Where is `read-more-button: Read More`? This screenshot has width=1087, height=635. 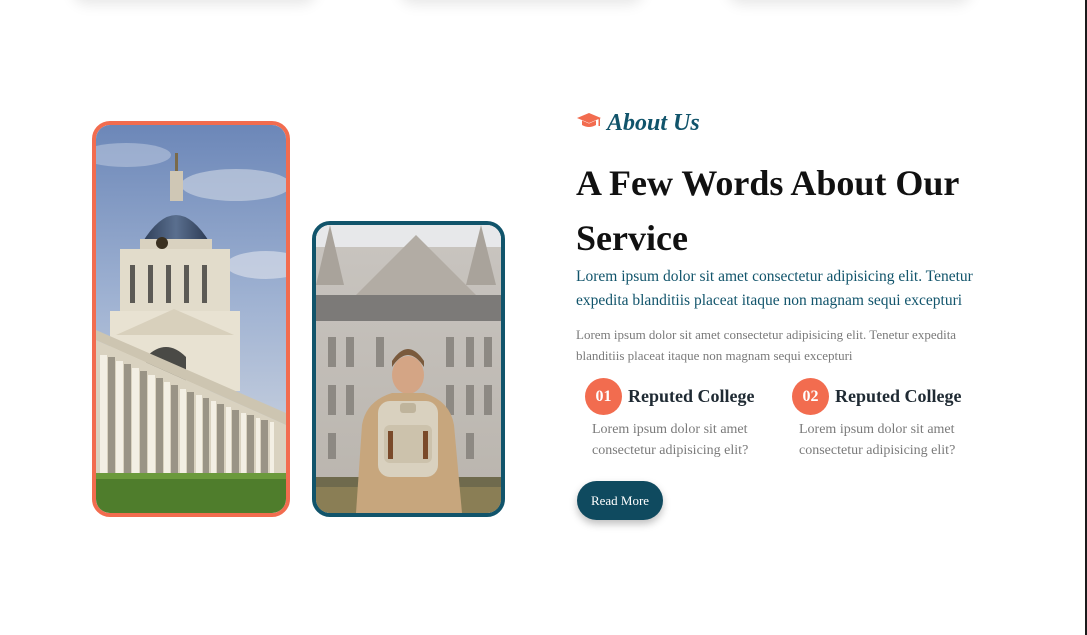 read-more-button: Read More is located at coordinates (620, 500).